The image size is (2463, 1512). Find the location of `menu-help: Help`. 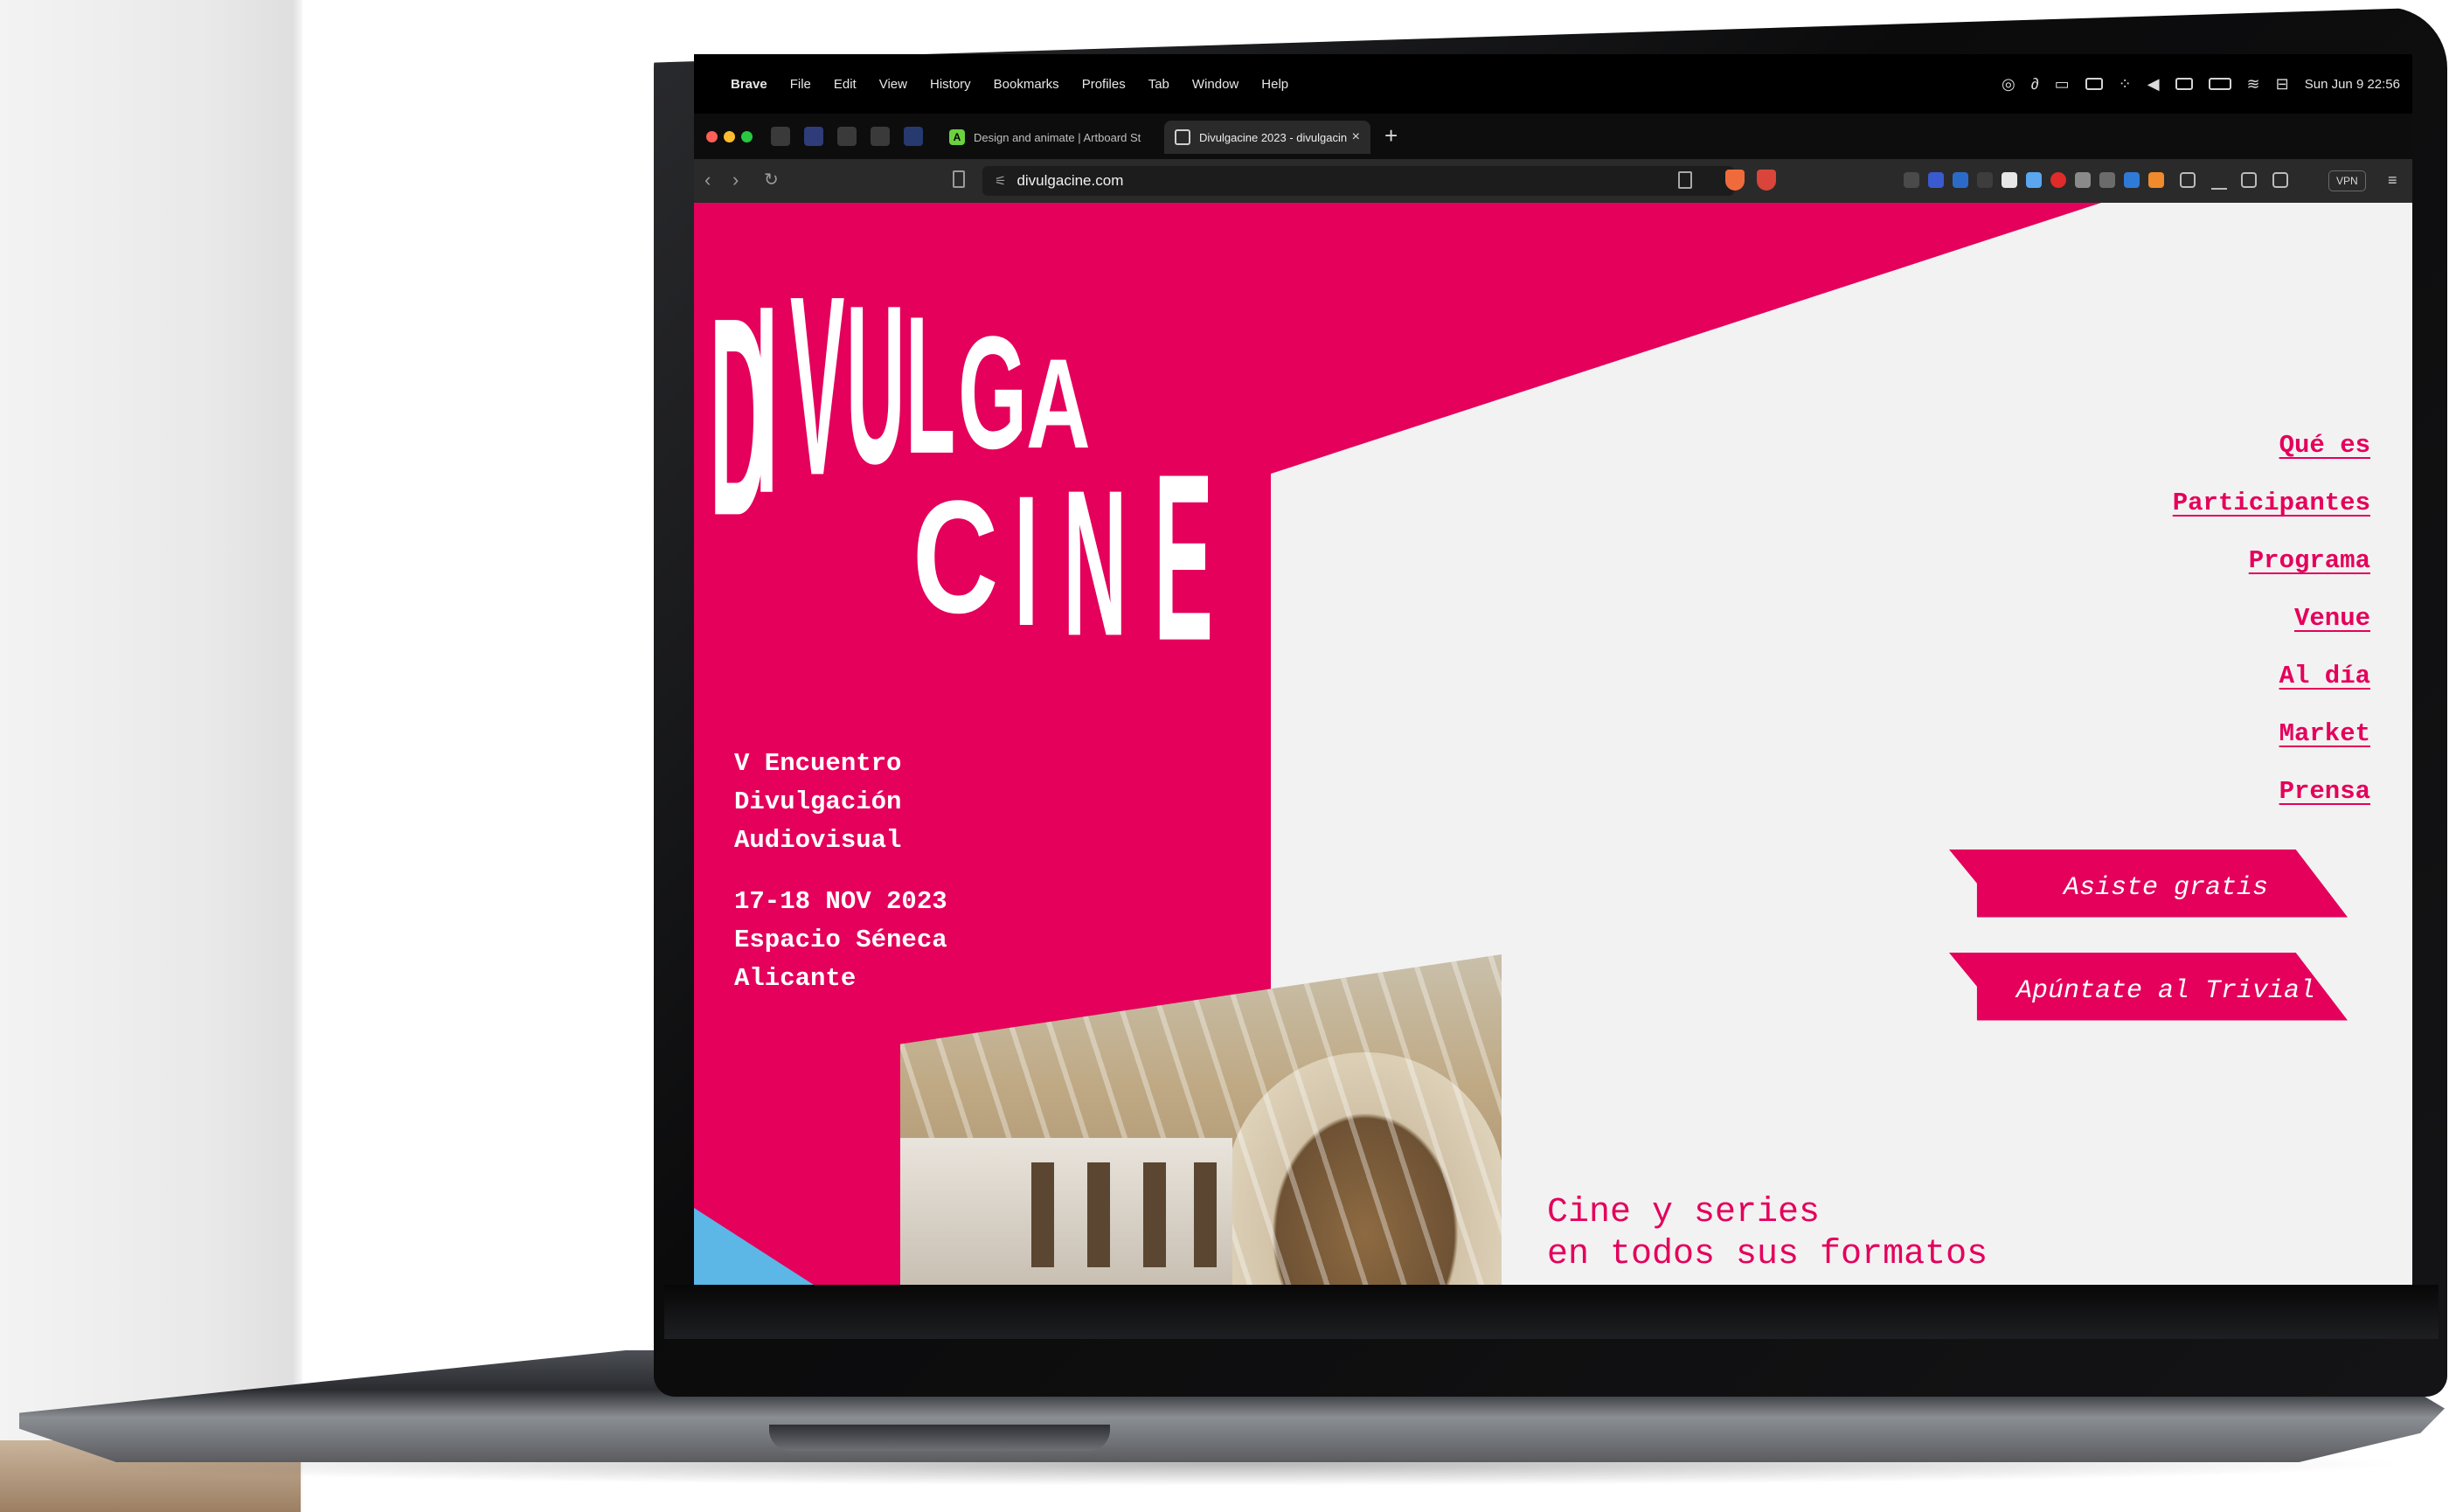

menu-help: Help is located at coordinates (1274, 84).